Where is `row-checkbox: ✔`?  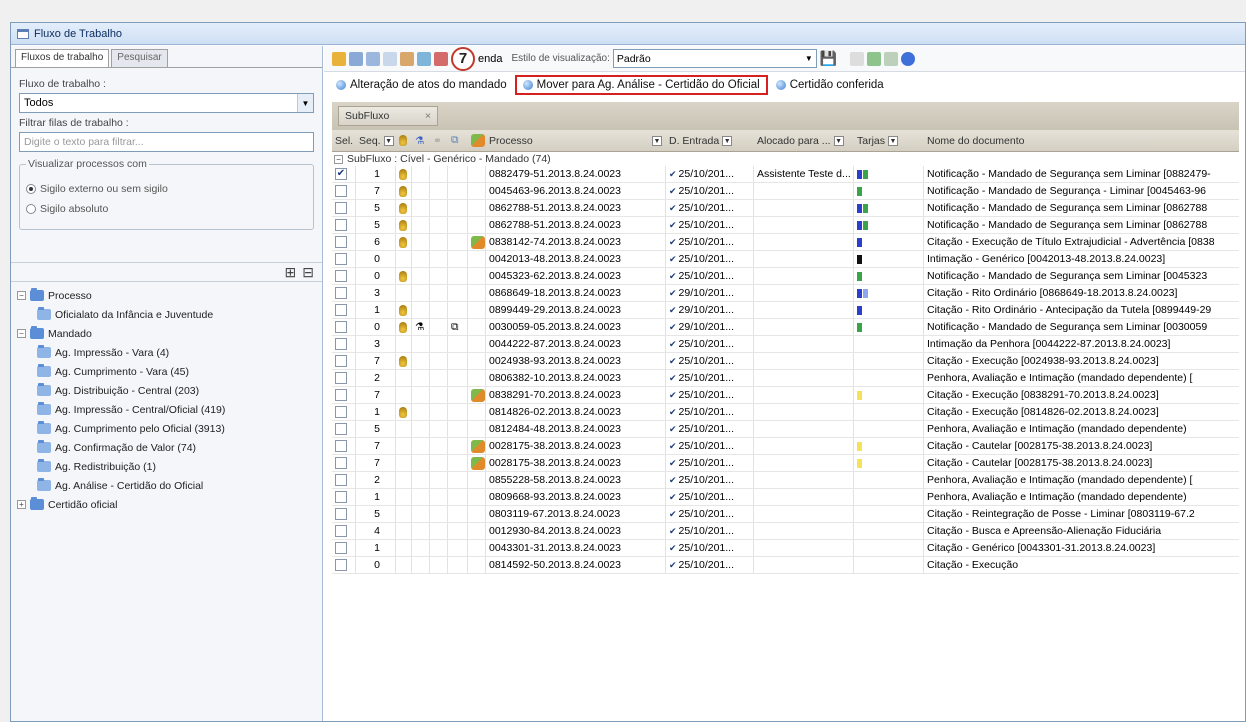 row-checkbox: ✔ is located at coordinates (341, 174).